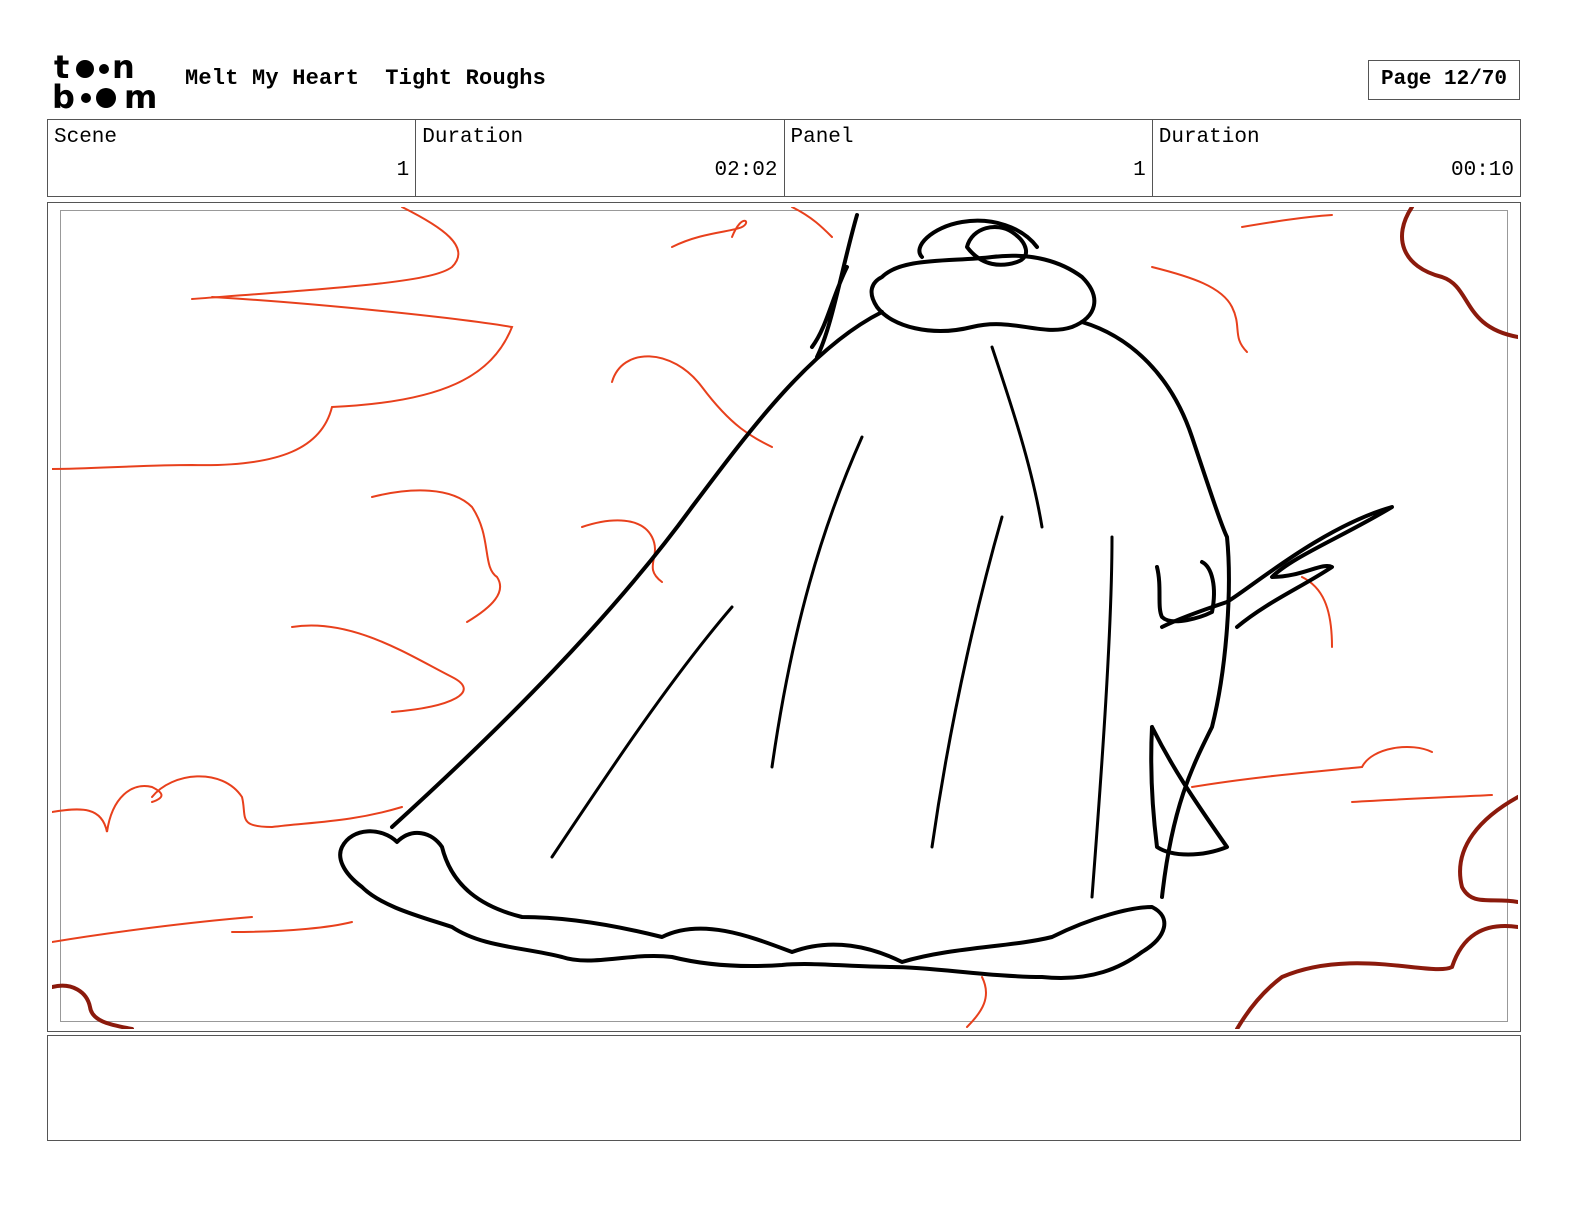  I want to click on panel-value: 1, so click(1139, 170).